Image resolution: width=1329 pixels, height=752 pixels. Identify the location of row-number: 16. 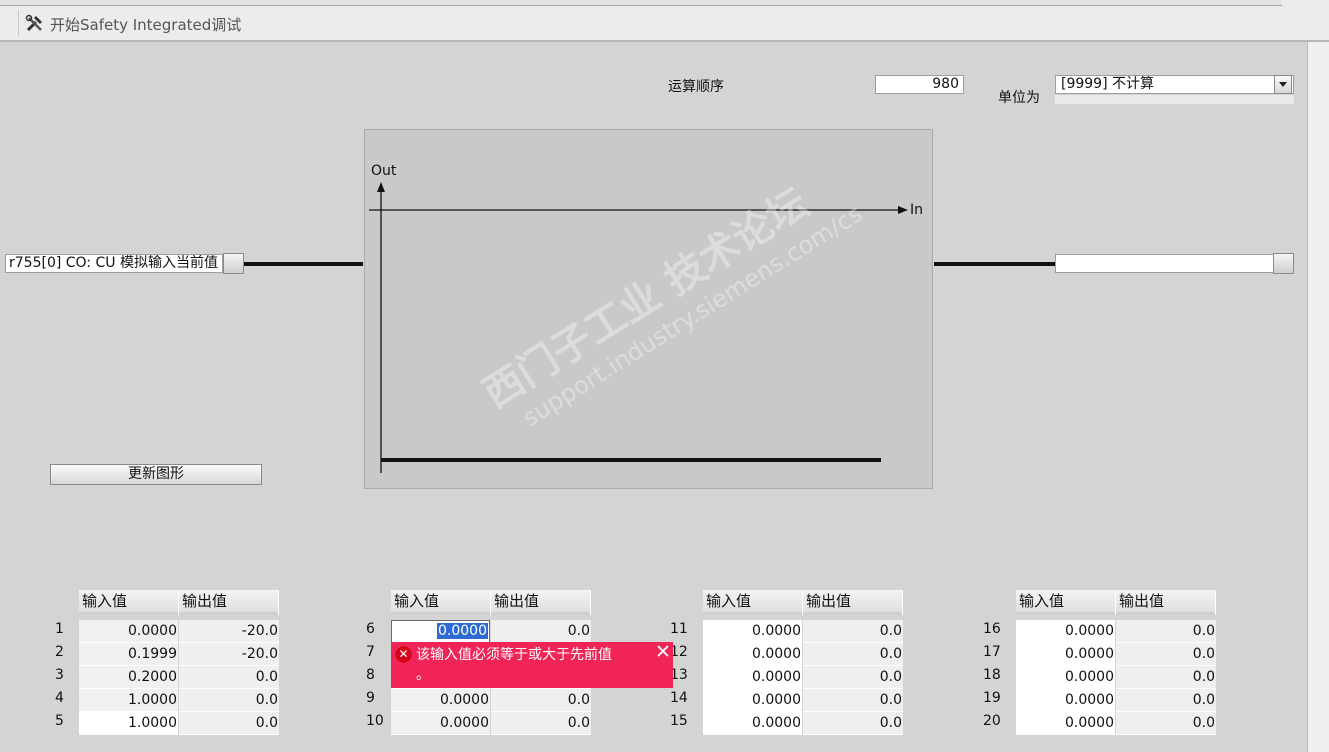
(992, 629).